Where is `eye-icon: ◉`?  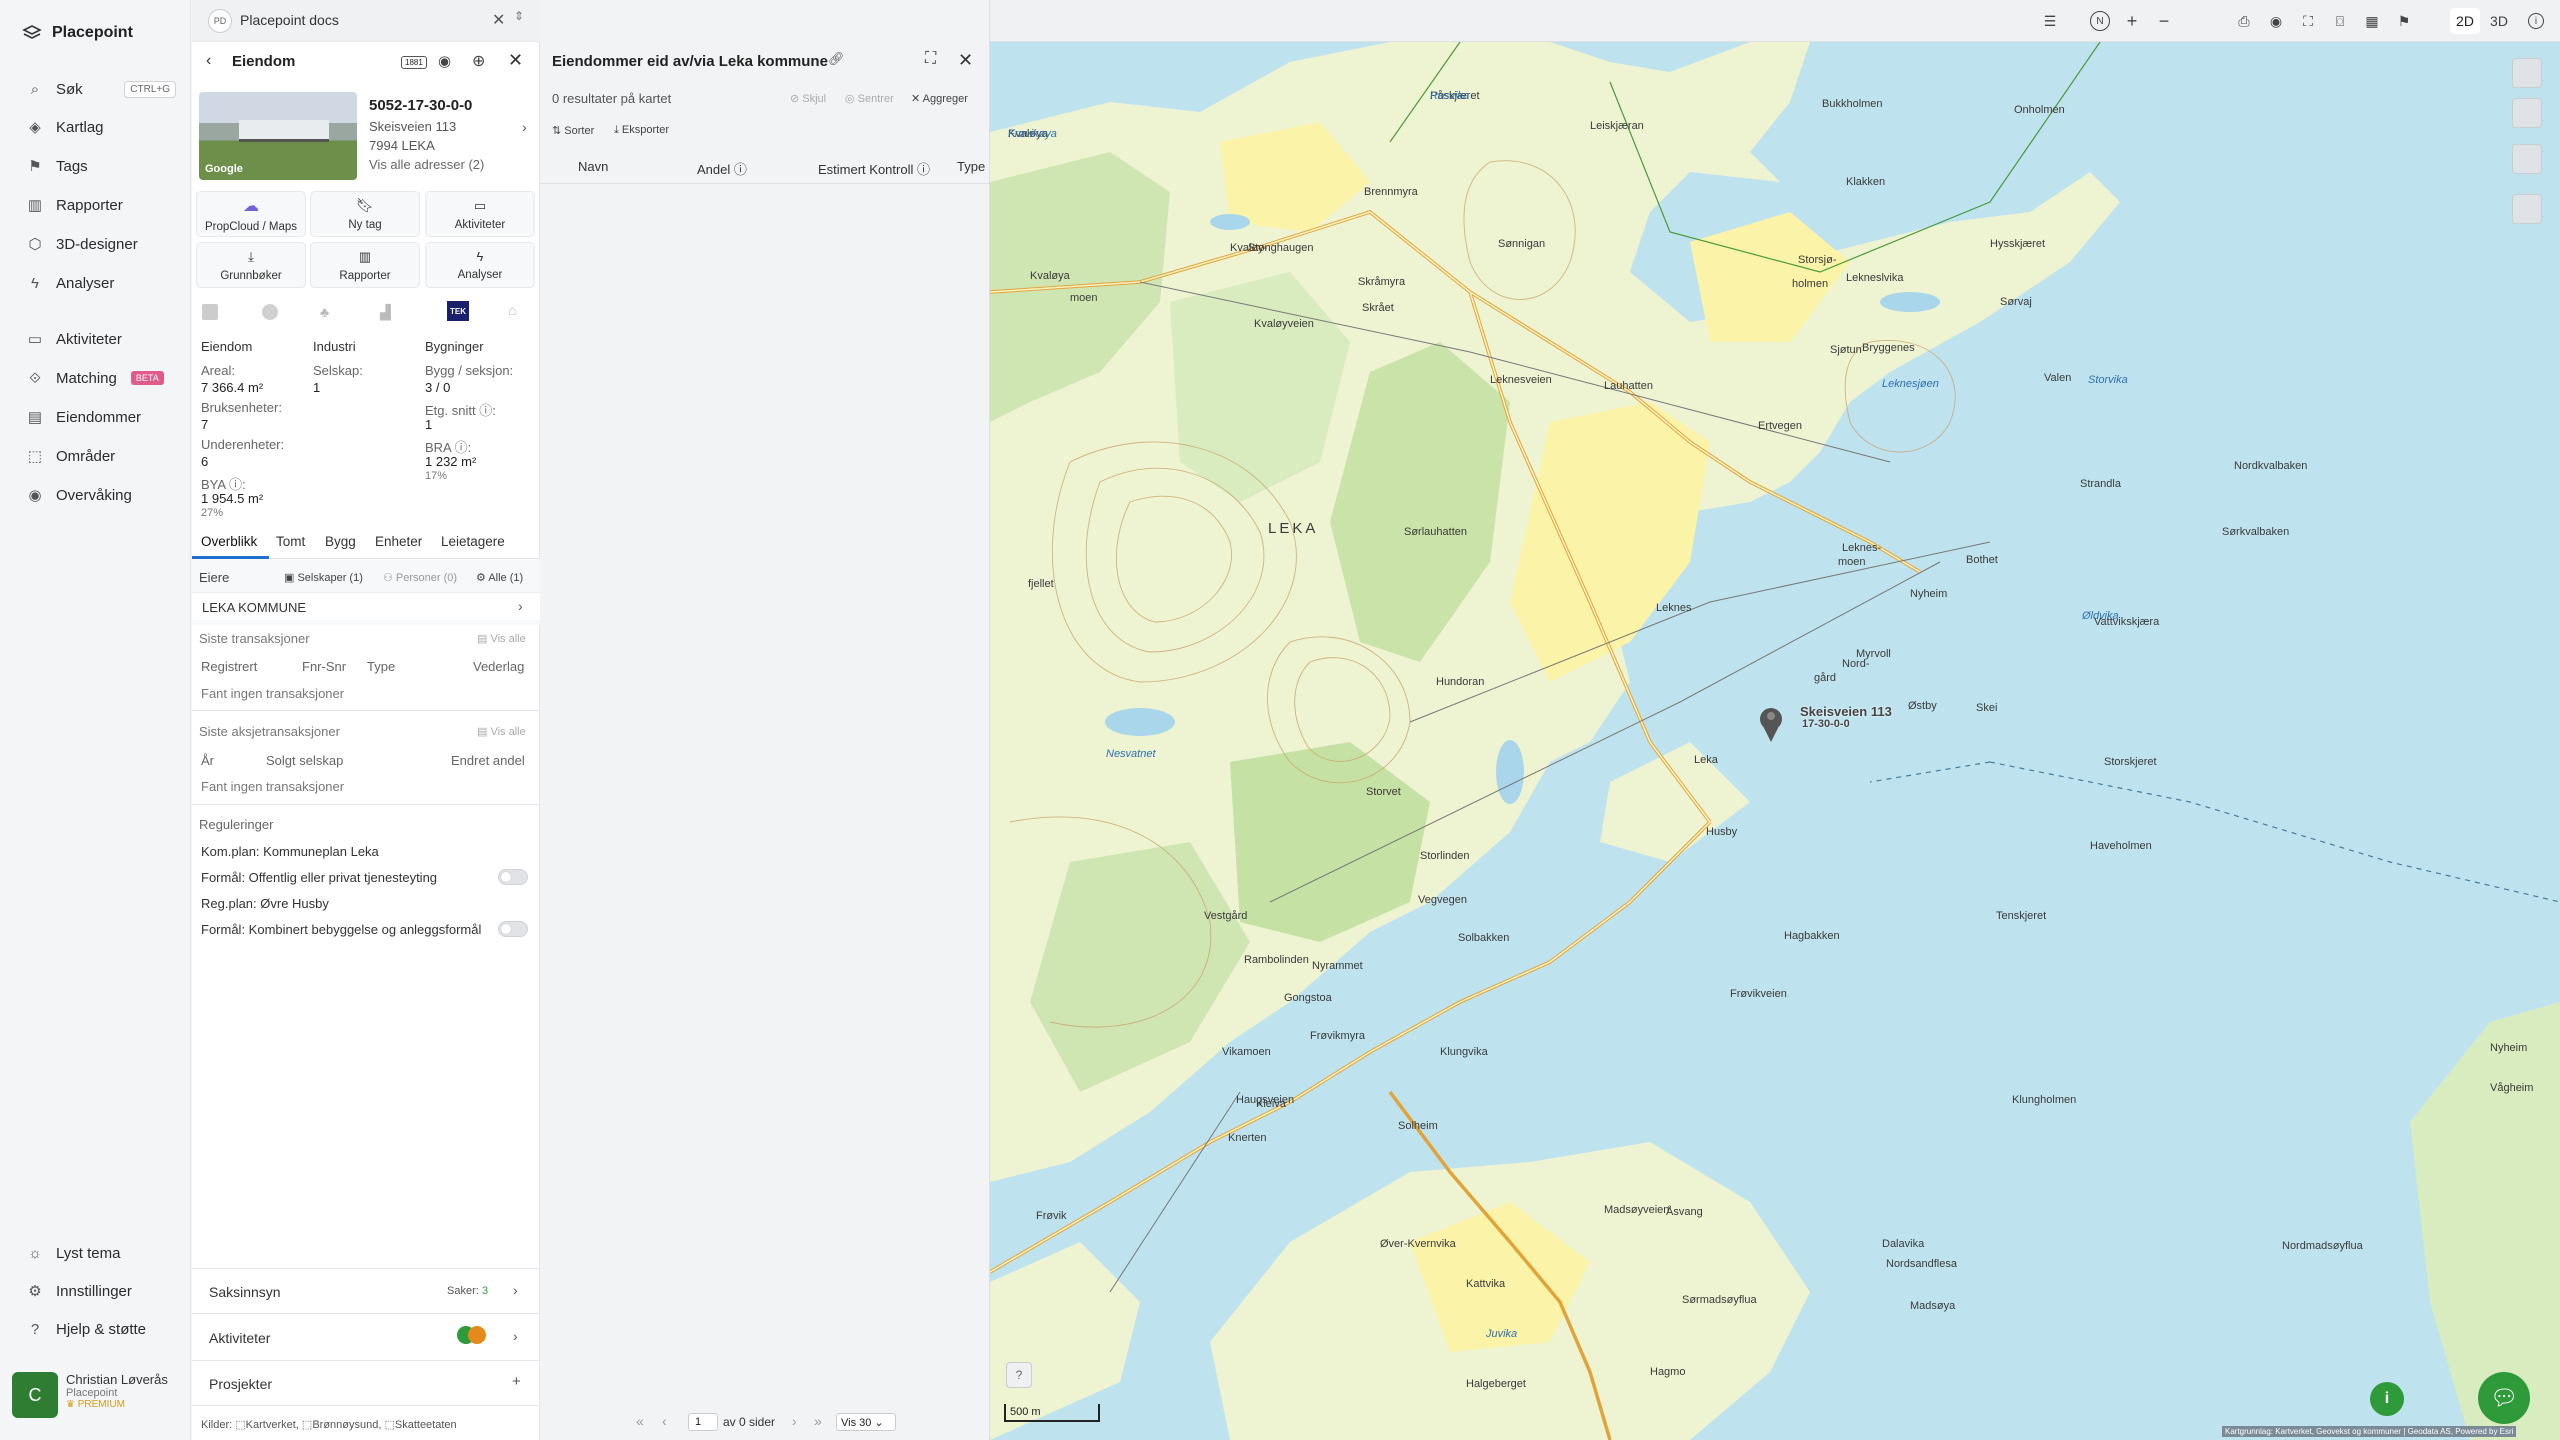
eye-icon: ◉ is located at coordinates (444, 61).